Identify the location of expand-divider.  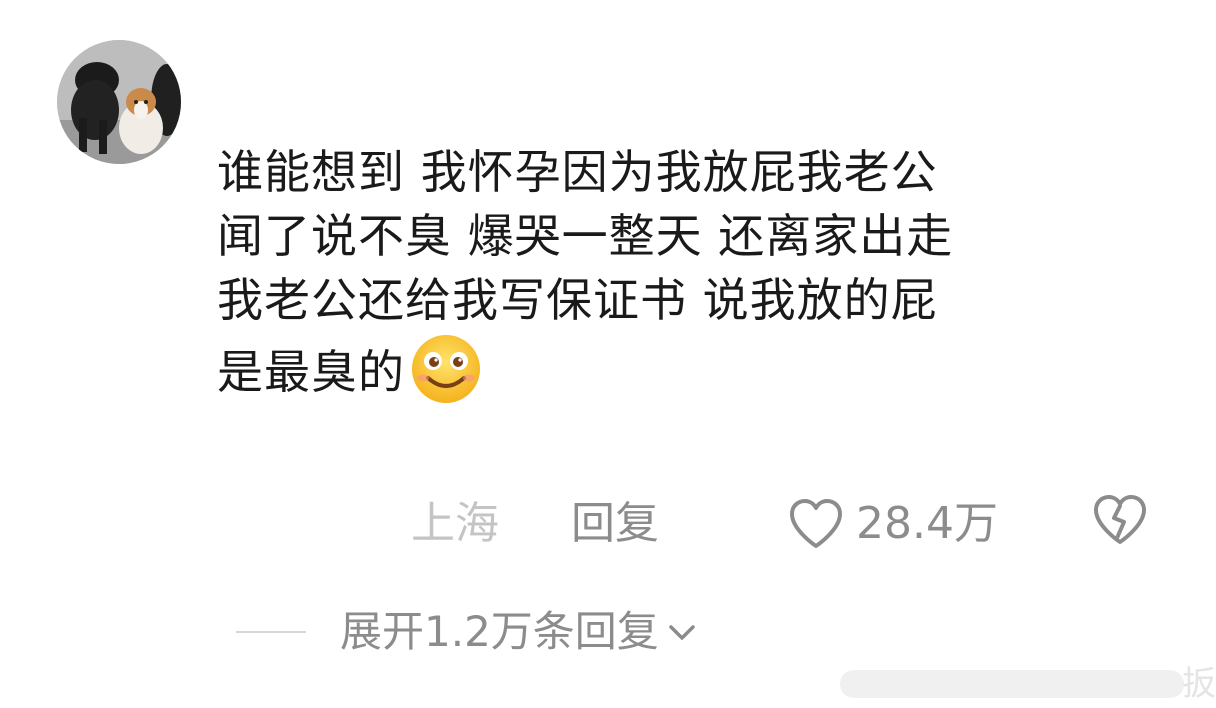
(271, 632).